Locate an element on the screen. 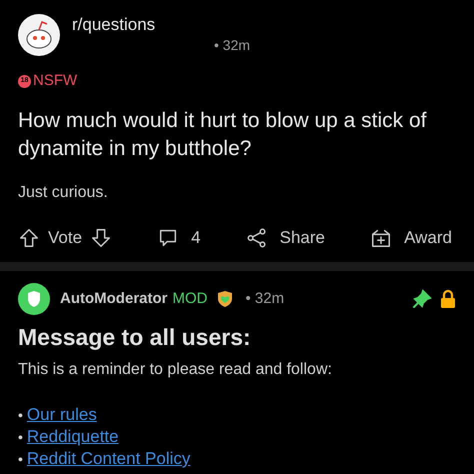  share-icon is located at coordinates (257, 237).